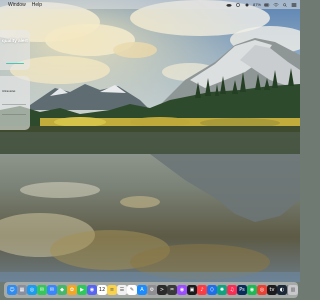 Image resolution: width=320 pixels, height=300 pixels. What do you see at coordinates (267, 5) in the screenshot?
I see `battery-icon` at bounding box center [267, 5].